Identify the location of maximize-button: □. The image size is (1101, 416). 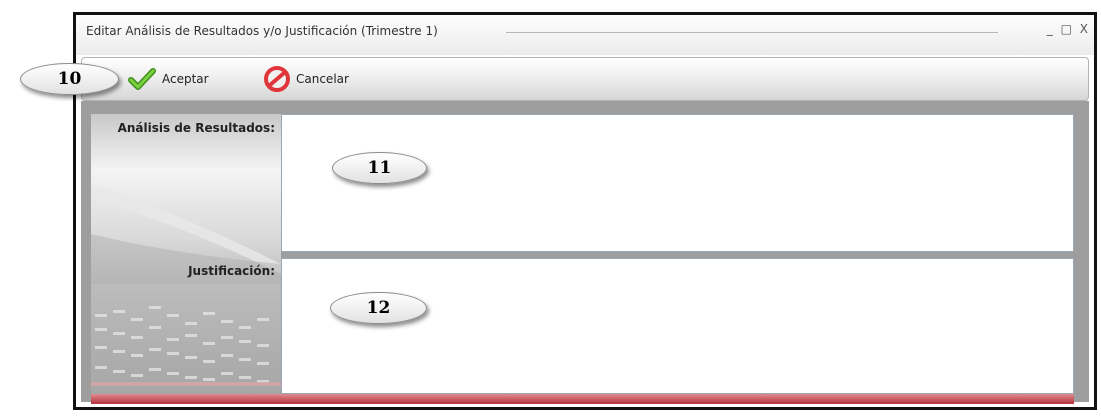
(1066, 29).